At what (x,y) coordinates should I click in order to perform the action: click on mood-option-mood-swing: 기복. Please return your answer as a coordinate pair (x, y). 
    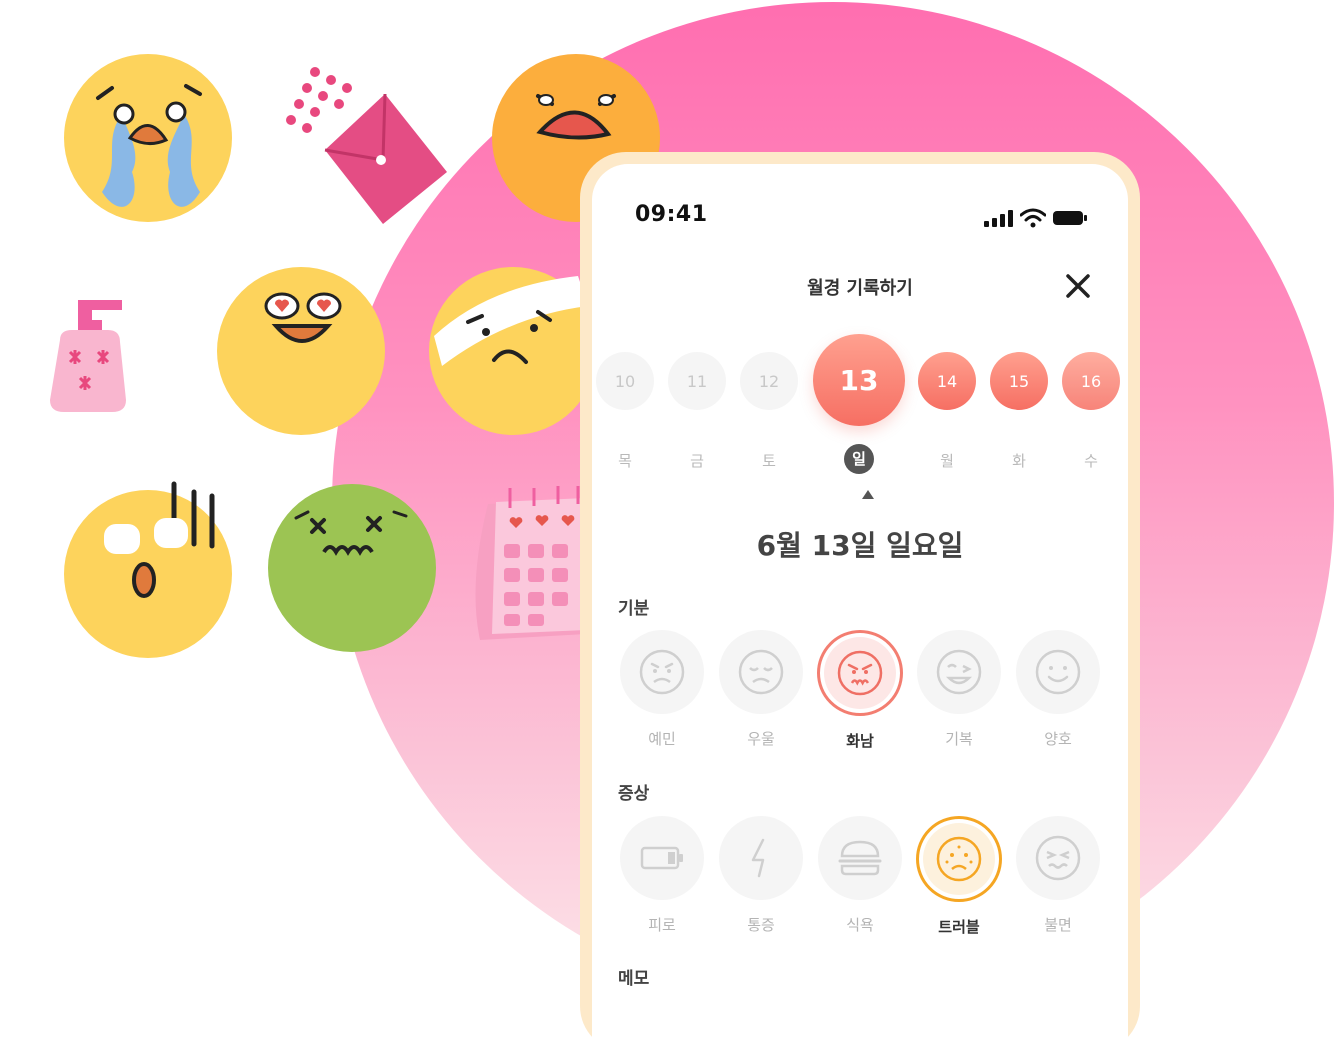
    Looking at the image, I should click on (959, 689).